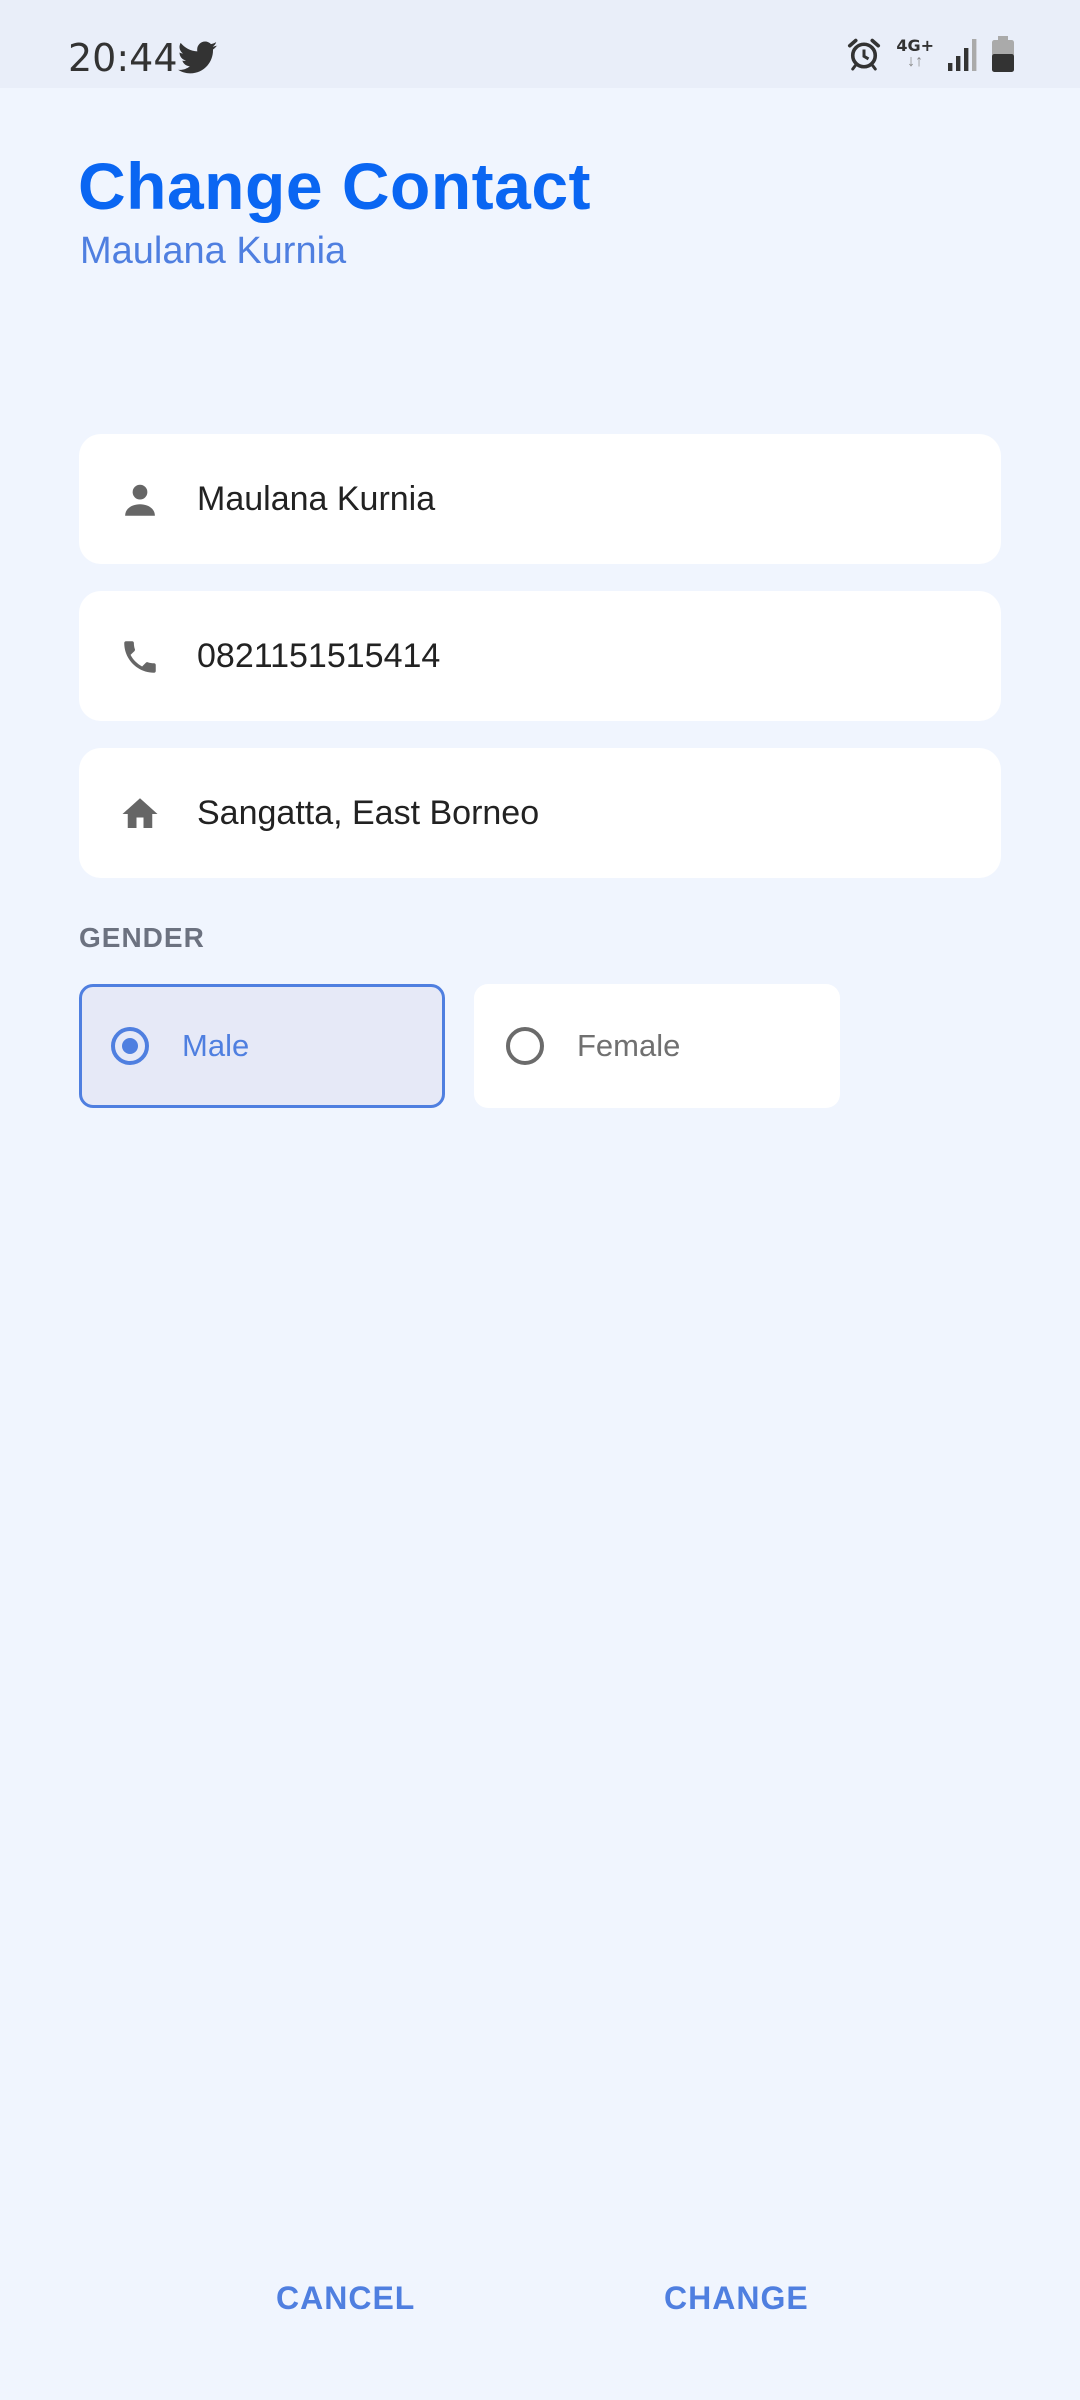 This screenshot has width=1080, height=2400. What do you see at coordinates (140, 657) in the screenshot?
I see `phone-icon` at bounding box center [140, 657].